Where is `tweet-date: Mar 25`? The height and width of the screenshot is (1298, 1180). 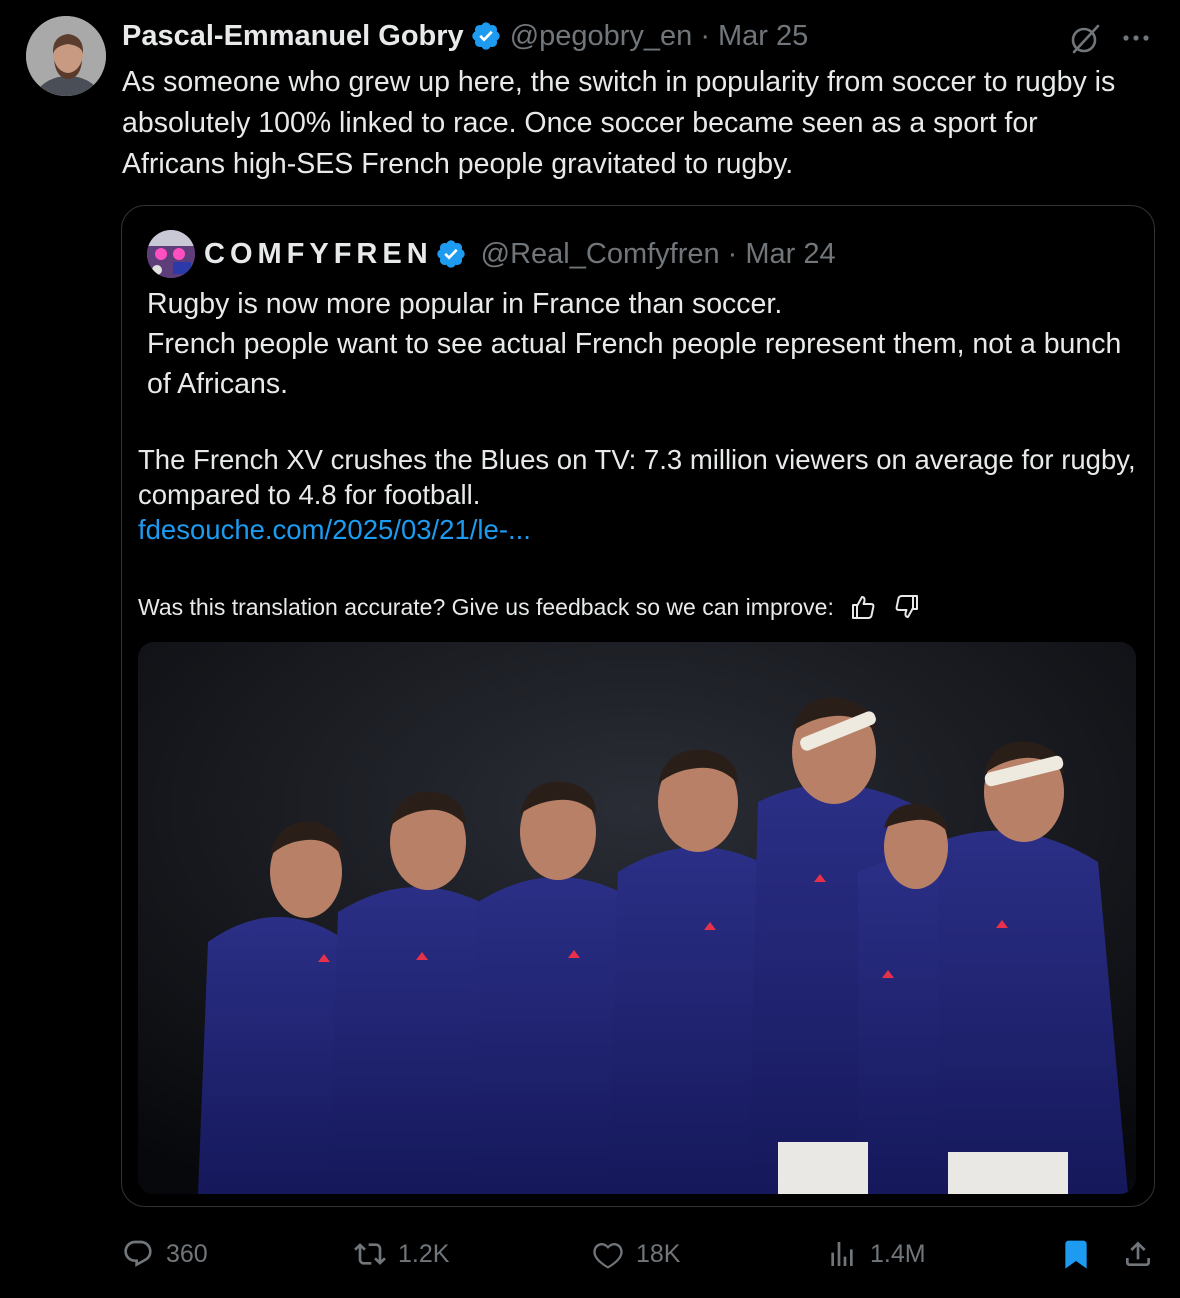 tweet-date: Mar 25 is located at coordinates (763, 36).